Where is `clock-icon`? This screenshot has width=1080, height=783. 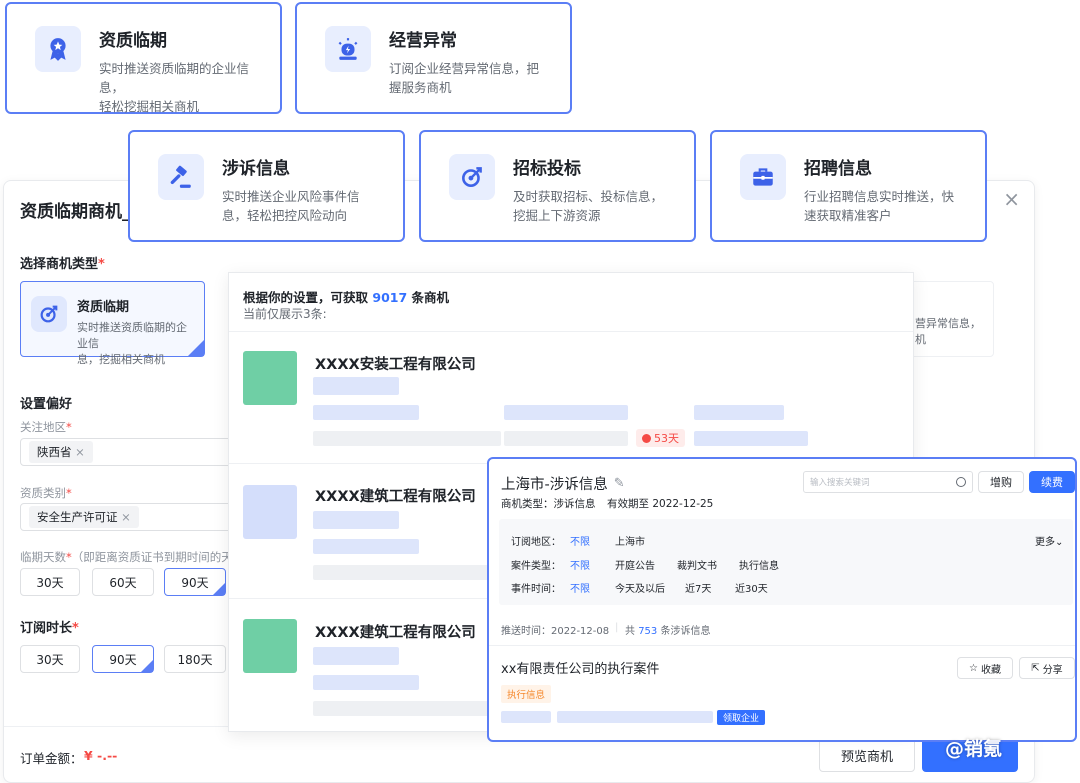 clock-icon is located at coordinates (646, 438).